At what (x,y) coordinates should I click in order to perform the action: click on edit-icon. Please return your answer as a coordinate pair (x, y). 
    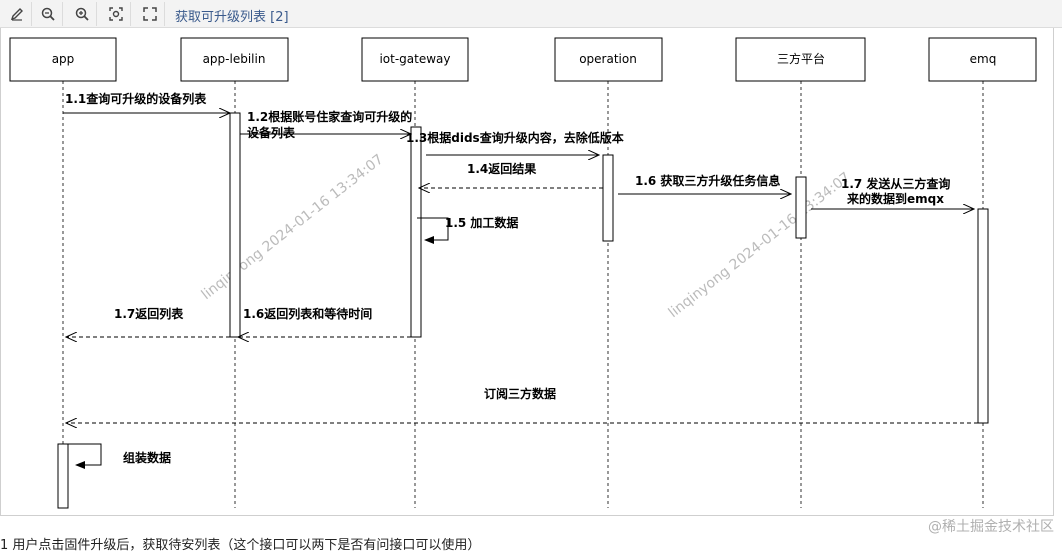
    Looking at the image, I should click on (17, 14).